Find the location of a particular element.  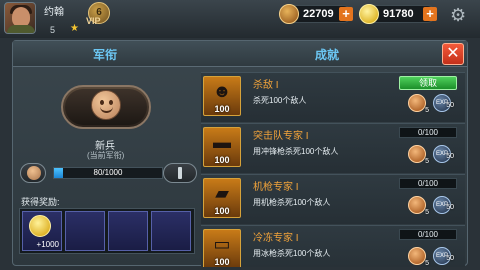

achievement-title: 冷冻专家 I is located at coordinates (276, 238).